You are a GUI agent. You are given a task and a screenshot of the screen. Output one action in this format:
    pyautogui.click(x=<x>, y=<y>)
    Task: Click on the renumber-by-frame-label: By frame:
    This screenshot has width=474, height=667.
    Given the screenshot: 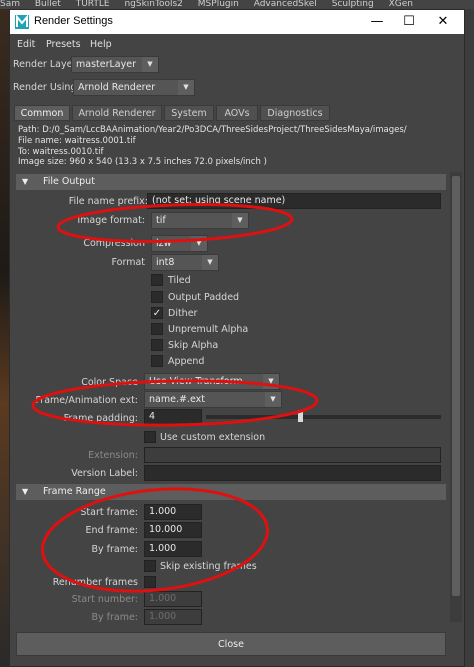 What is the action you would take?
    pyautogui.click(x=114, y=617)
    